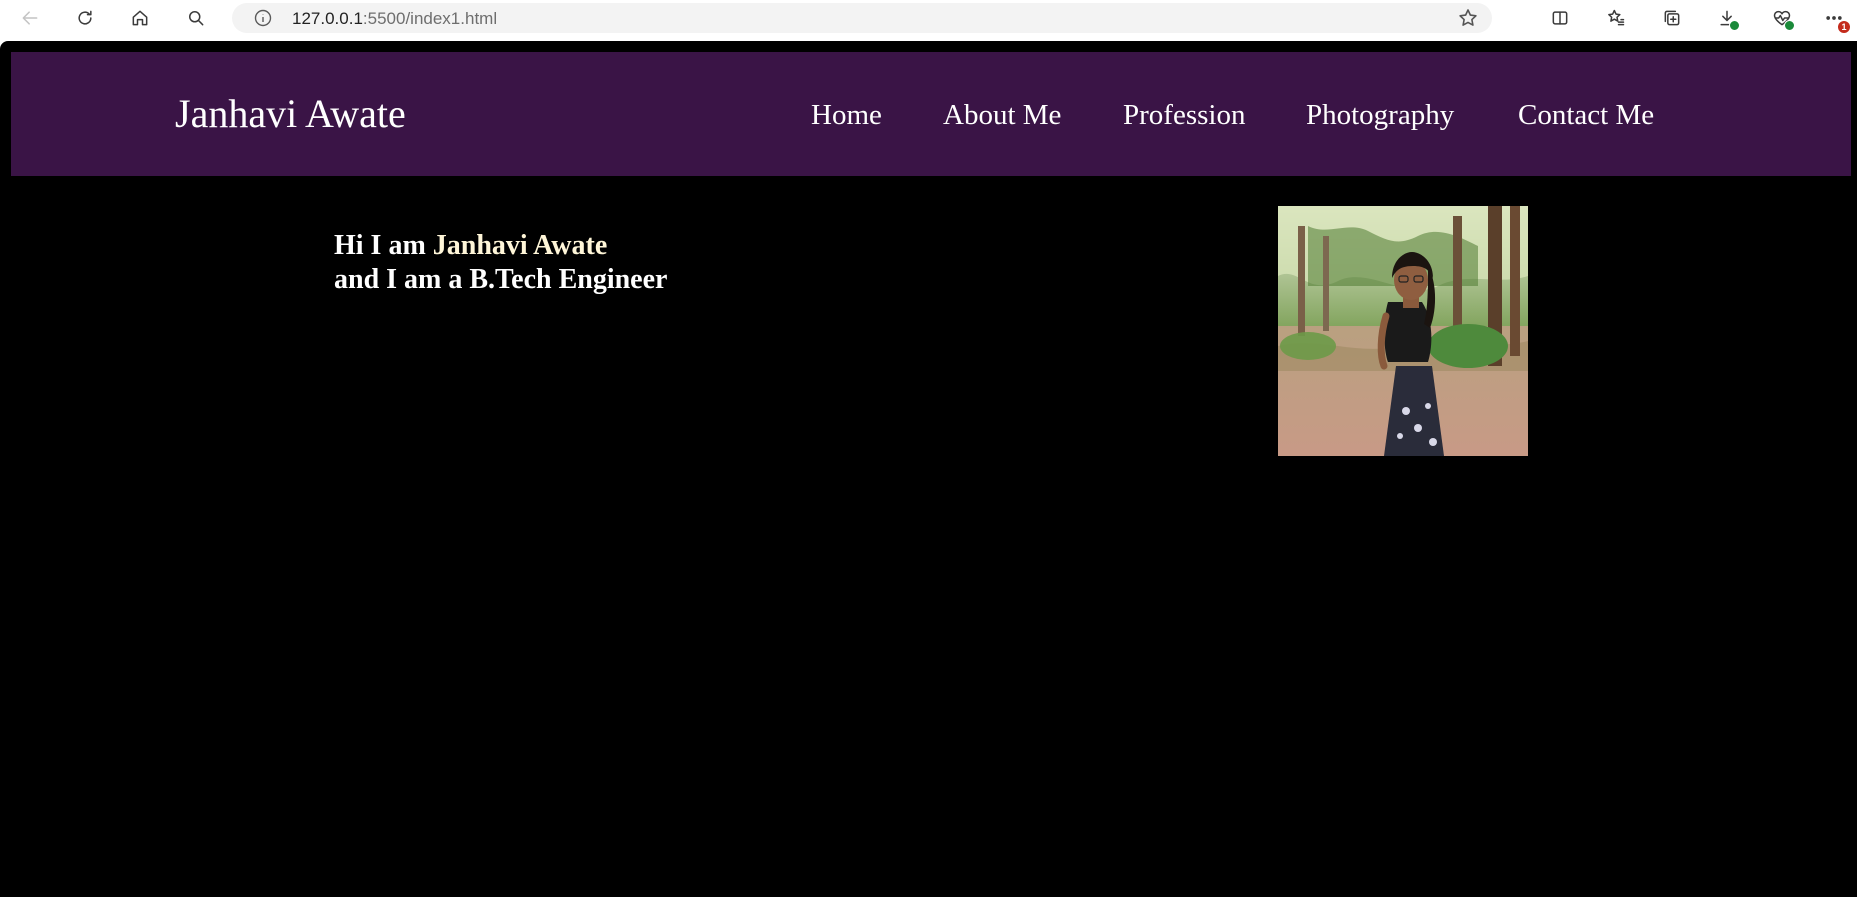 The width and height of the screenshot is (1857, 897). I want to click on hero-name: Janhavi Awate, so click(520, 245).